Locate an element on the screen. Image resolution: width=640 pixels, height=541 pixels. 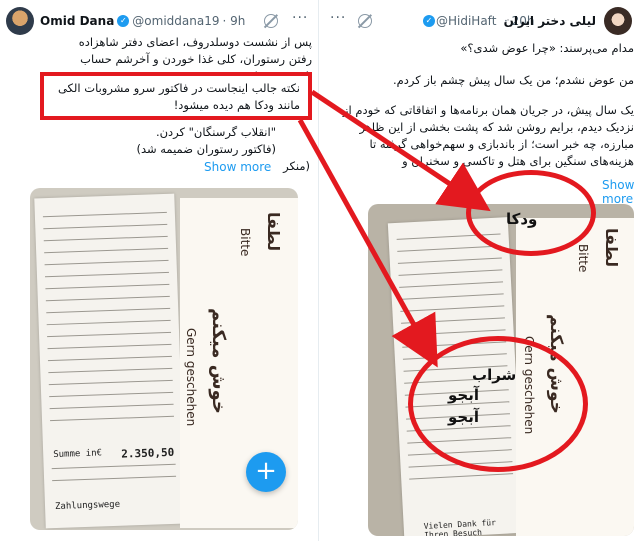
label-vodka: ودکا is located at coordinates (522, 219).